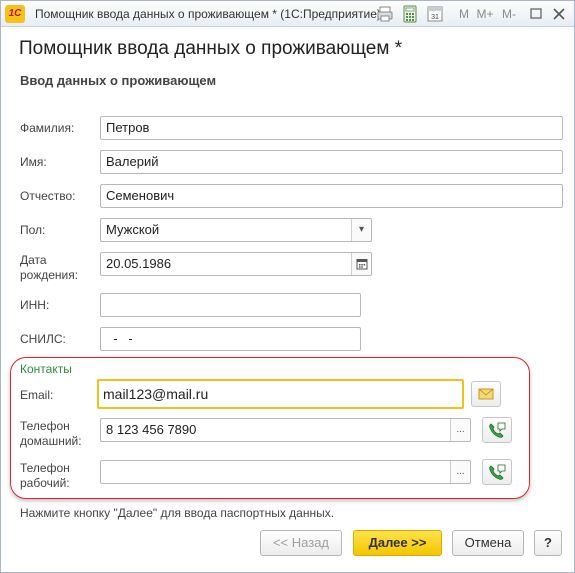  I want to click on print-icon, so click(385, 14).